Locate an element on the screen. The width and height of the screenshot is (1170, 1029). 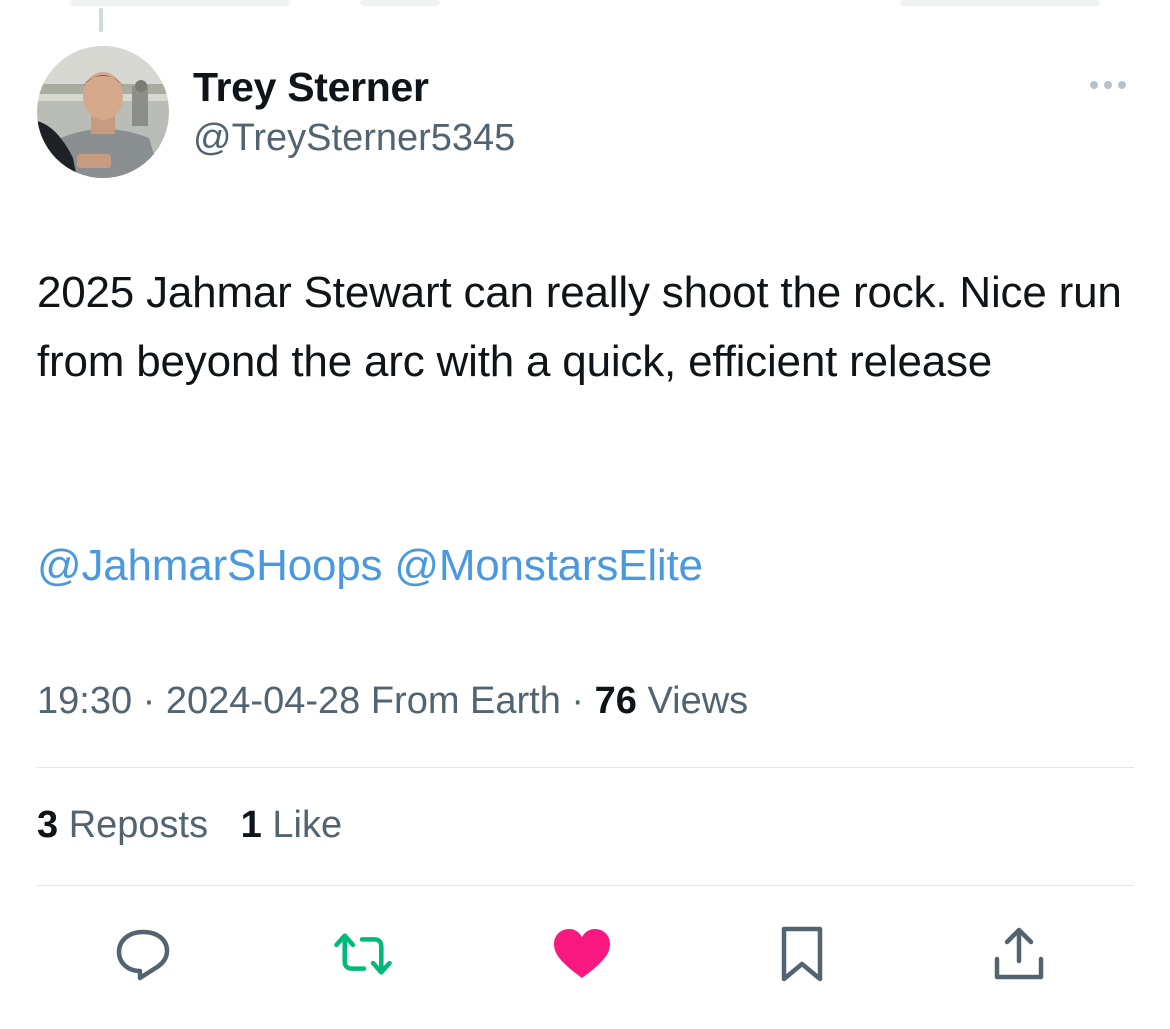
tweet-time: 19:30 is located at coordinates (84, 701).